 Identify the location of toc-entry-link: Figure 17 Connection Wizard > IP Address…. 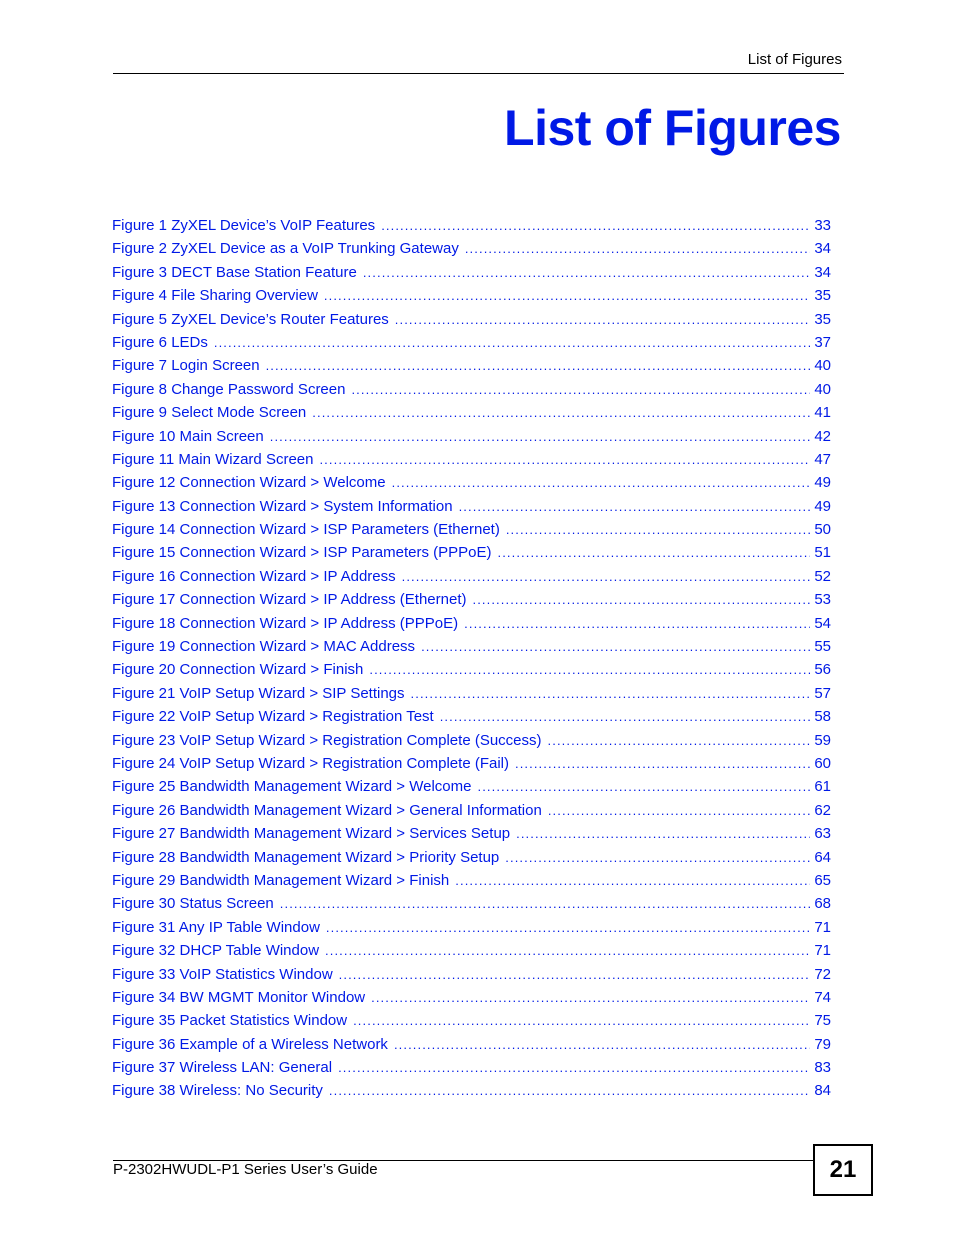
(471, 602).